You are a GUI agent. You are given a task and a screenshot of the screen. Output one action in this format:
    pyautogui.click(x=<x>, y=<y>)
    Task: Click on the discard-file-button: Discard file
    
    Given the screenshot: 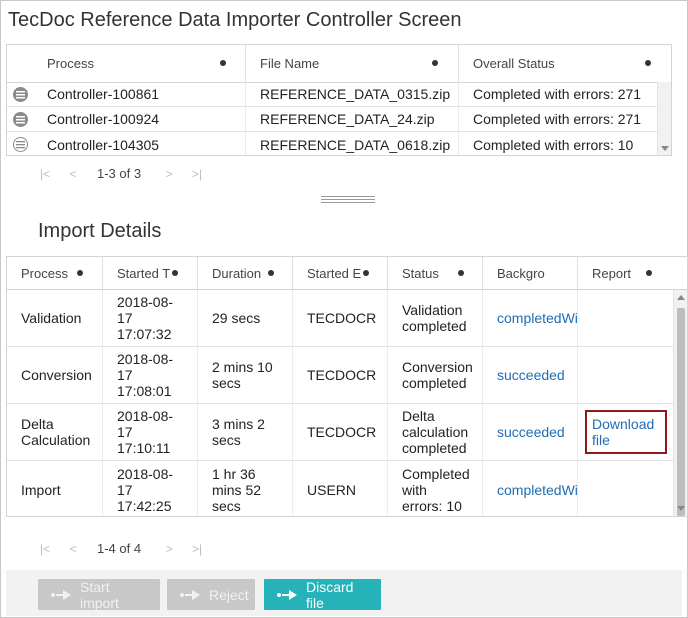 What is the action you would take?
    pyautogui.click(x=322, y=595)
    